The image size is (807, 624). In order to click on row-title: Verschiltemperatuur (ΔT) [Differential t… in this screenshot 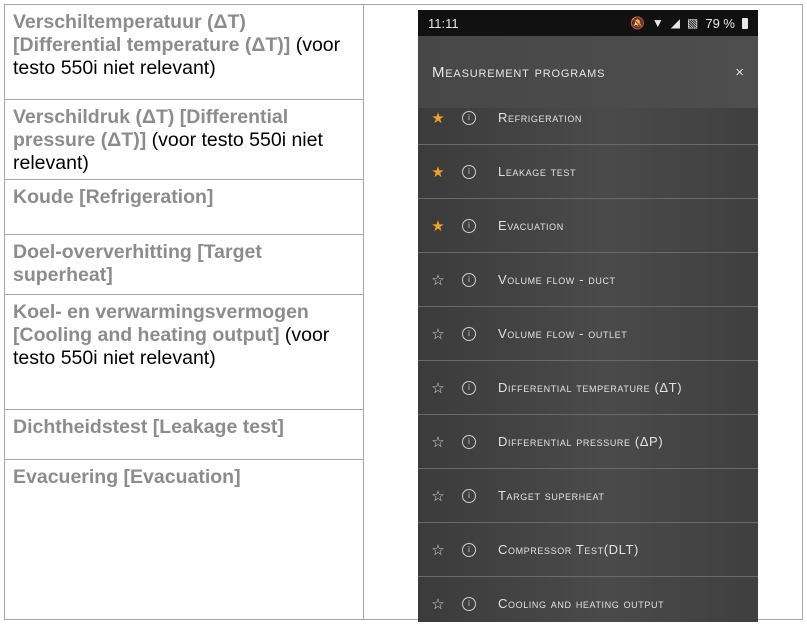, I will do `click(152, 33)`.